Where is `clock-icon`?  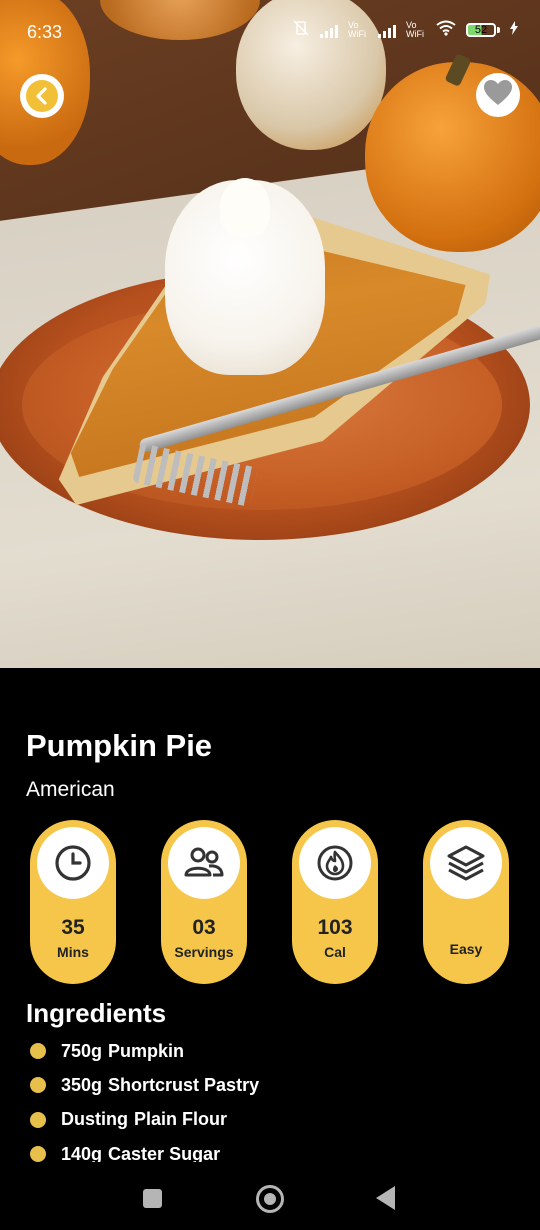 clock-icon is located at coordinates (73, 863).